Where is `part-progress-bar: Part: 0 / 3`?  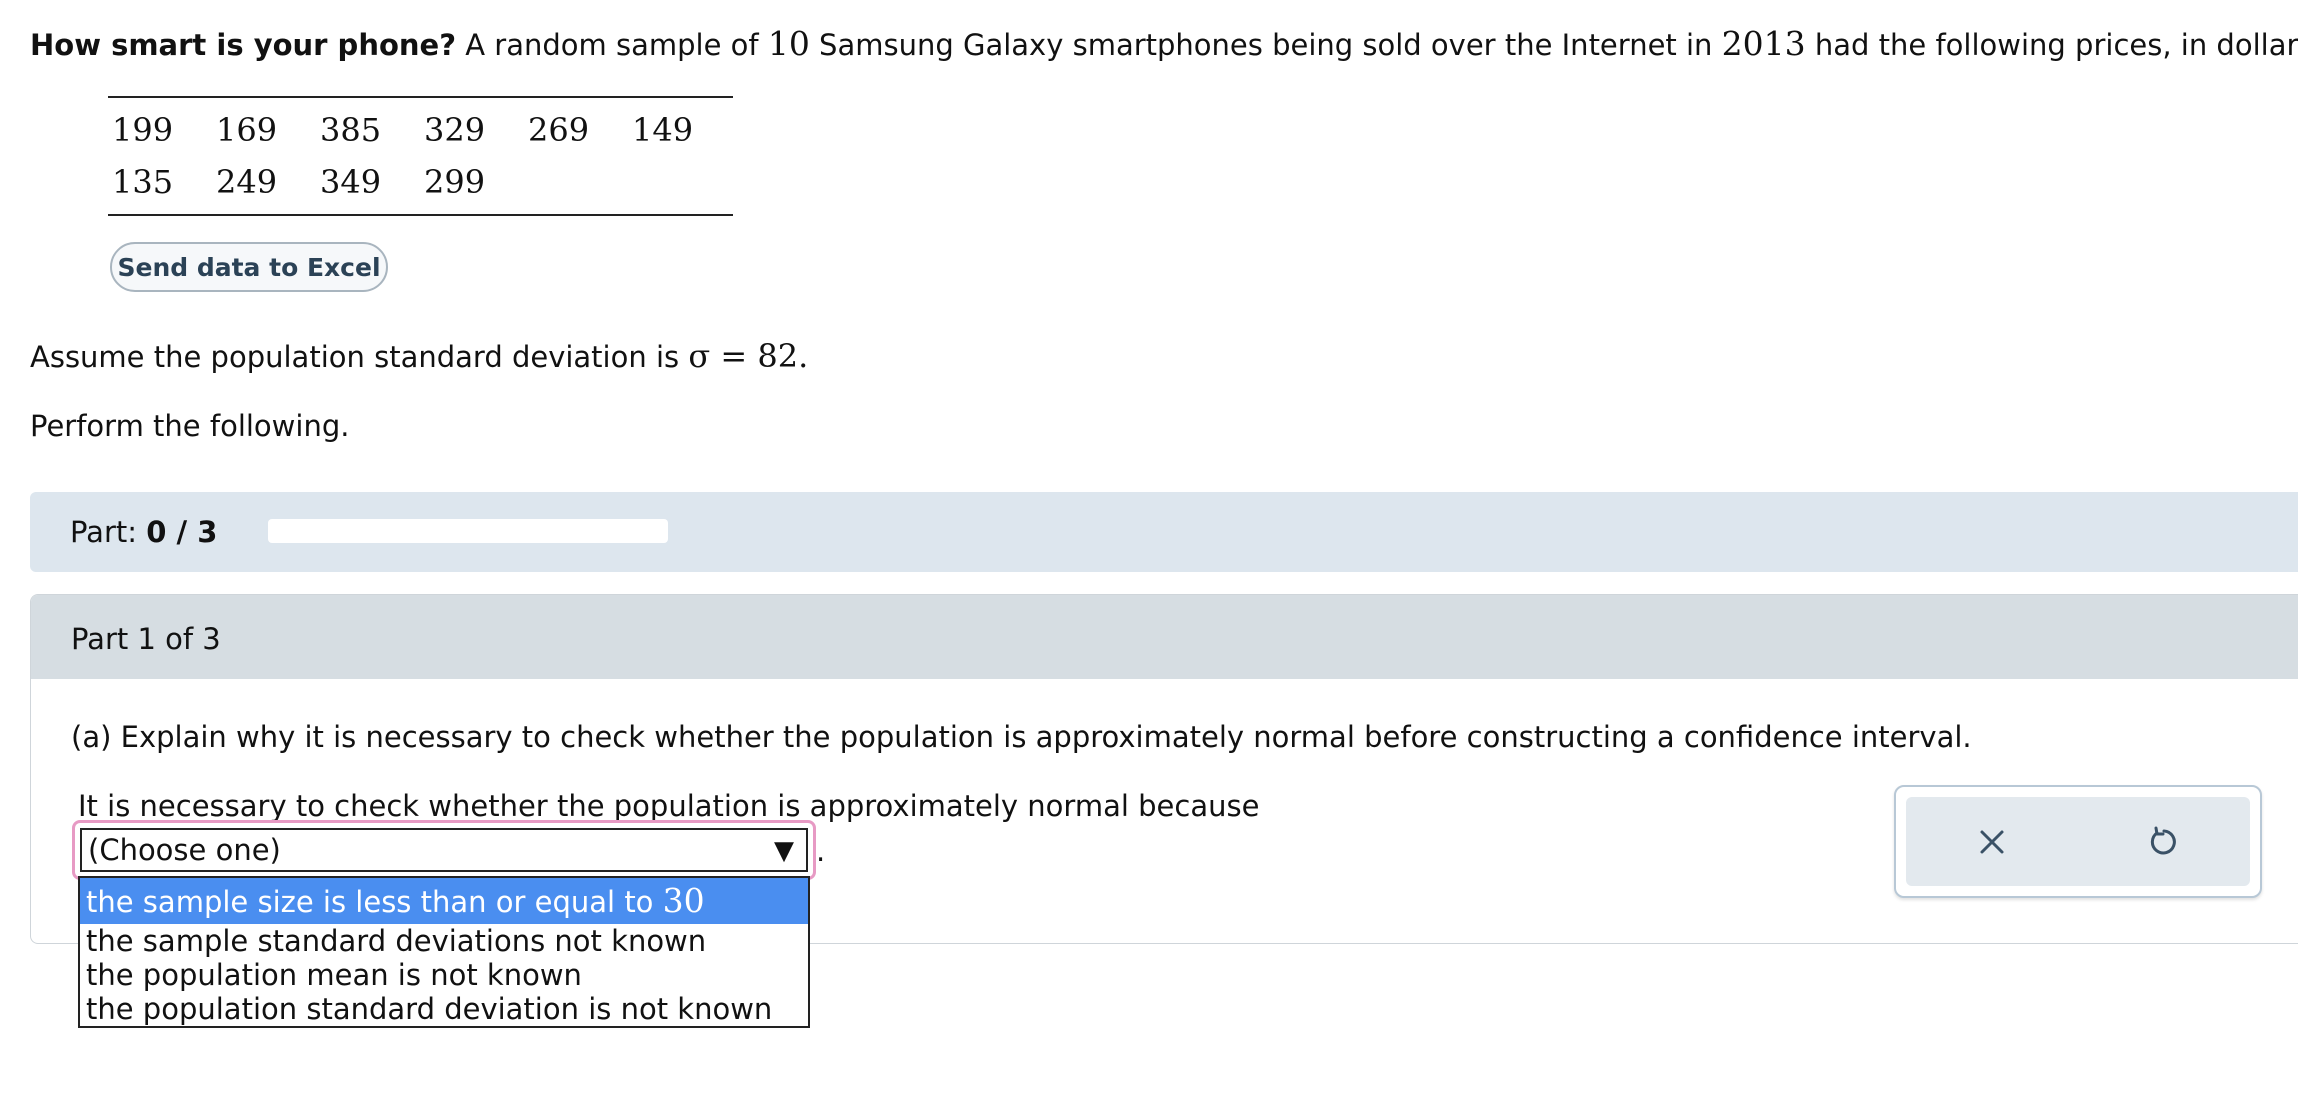
part-progress-bar: Part: 0 / 3 is located at coordinates (1164, 532).